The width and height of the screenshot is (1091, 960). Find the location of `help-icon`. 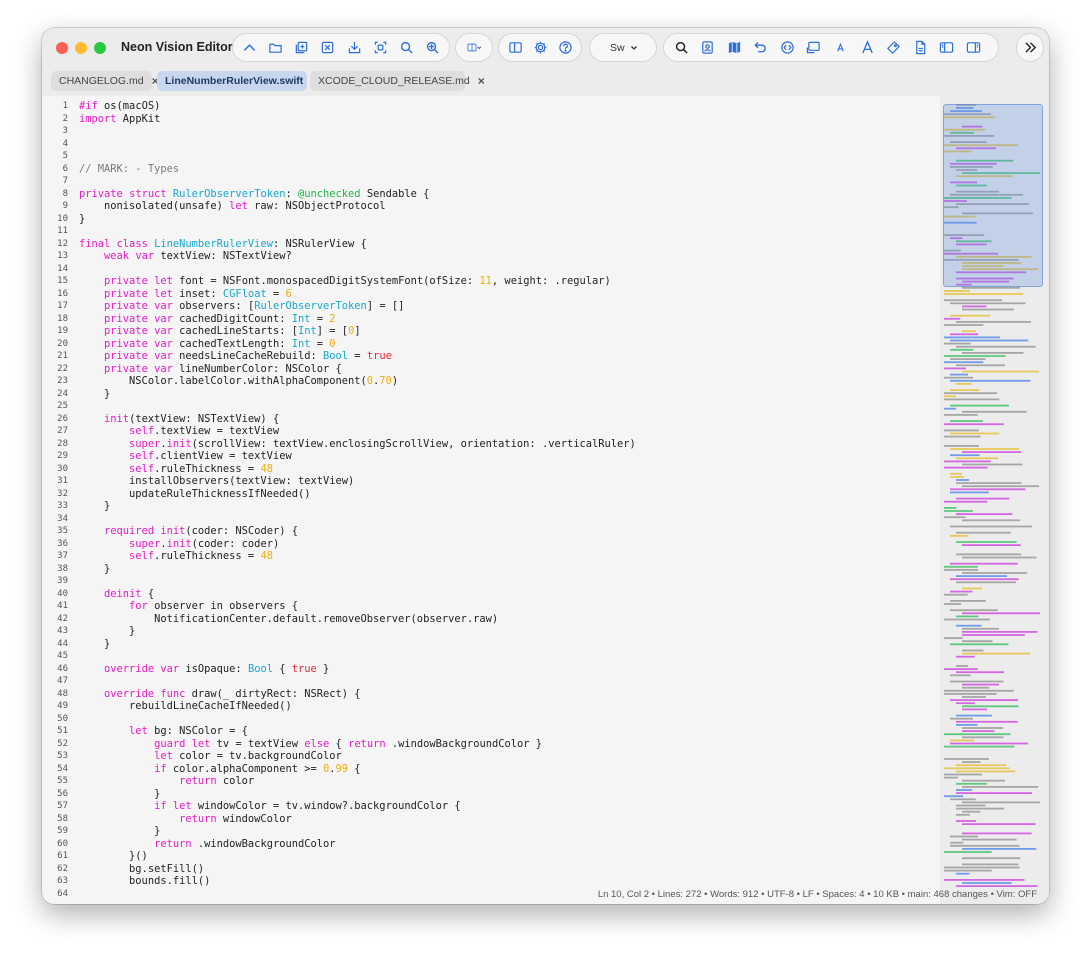

help-icon is located at coordinates (565, 48).